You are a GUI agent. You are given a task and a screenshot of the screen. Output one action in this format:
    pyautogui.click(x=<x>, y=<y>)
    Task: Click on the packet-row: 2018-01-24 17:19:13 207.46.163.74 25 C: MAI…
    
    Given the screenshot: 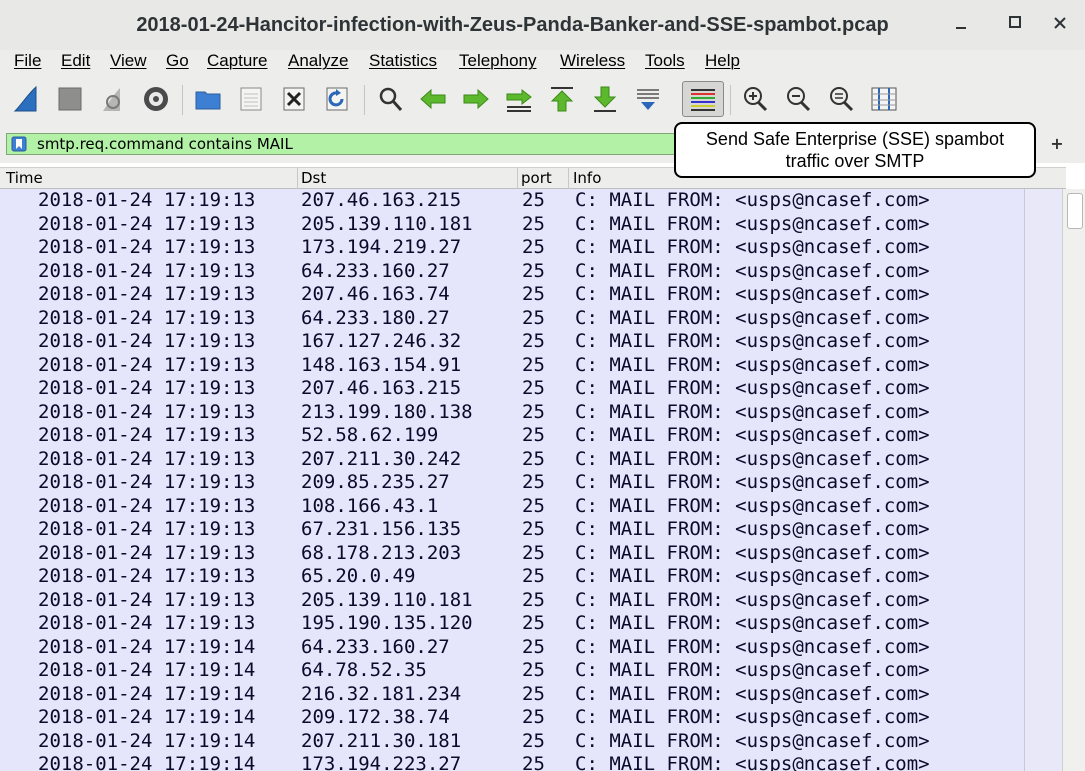 What is the action you would take?
    pyautogui.click(x=512, y=295)
    